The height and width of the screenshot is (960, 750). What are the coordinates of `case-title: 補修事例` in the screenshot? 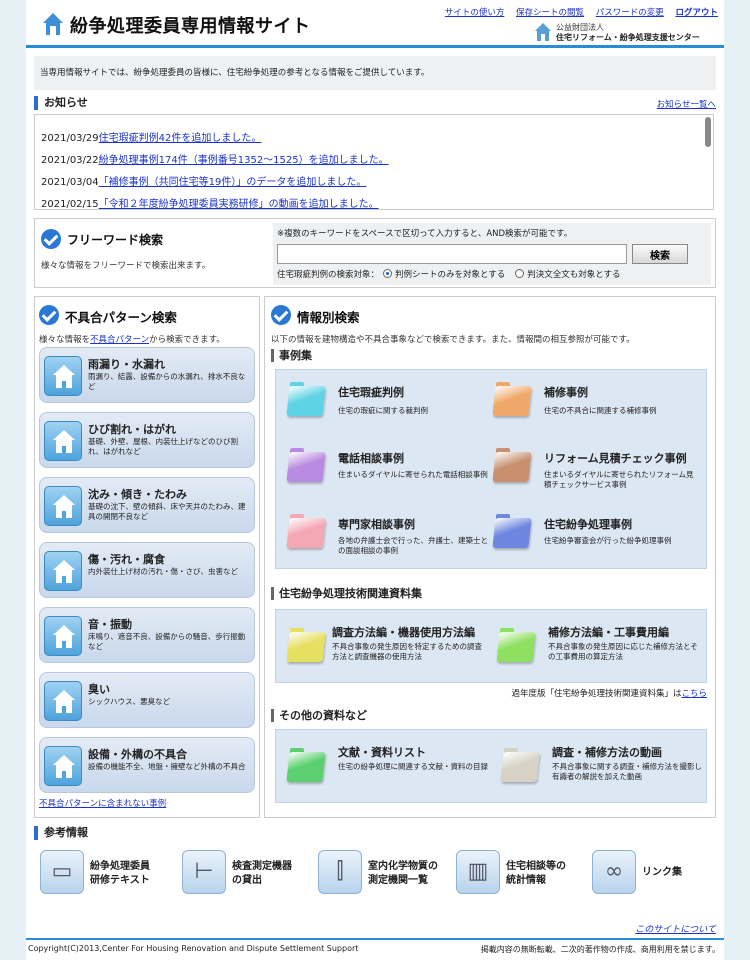 It's located at (566, 392).